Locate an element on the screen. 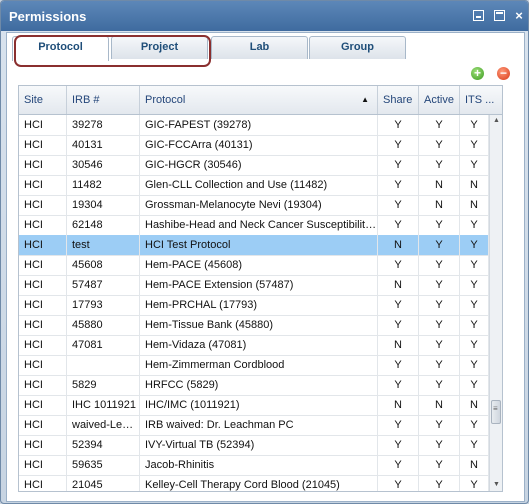 This screenshot has width=529, height=504. remove-icon: − is located at coordinates (503, 73).